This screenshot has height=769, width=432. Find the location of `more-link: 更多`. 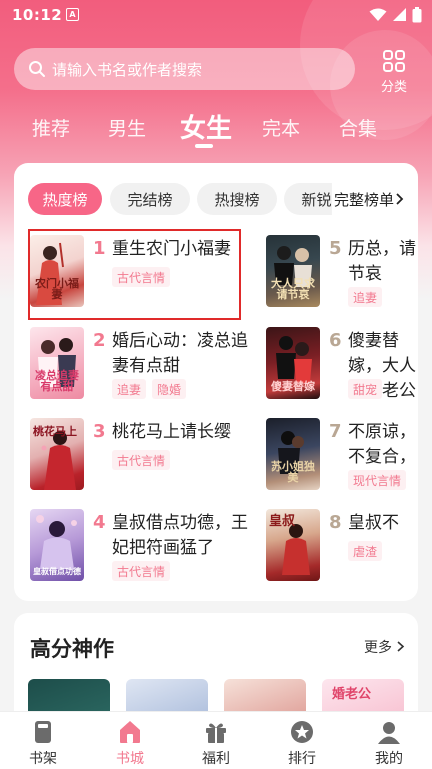

more-link: 更多 is located at coordinates (384, 647).